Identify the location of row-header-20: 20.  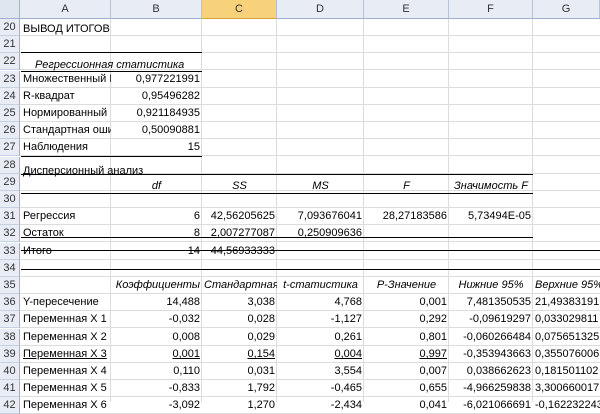
(10, 27).